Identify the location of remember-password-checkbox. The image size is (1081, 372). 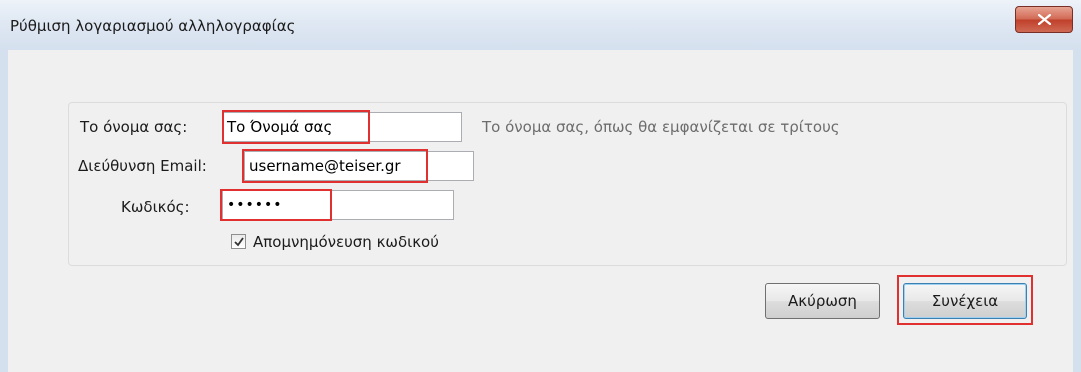
(238, 241).